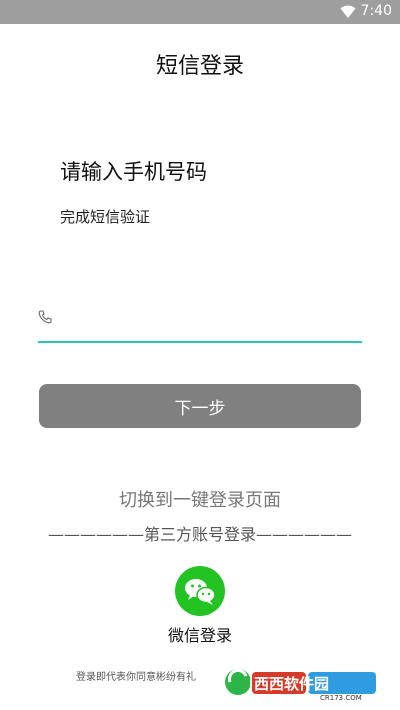 The height and width of the screenshot is (710, 400). What do you see at coordinates (291, 684) in the screenshot?
I see `watermark-text: 西西软件园` at bounding box center [291, 684].